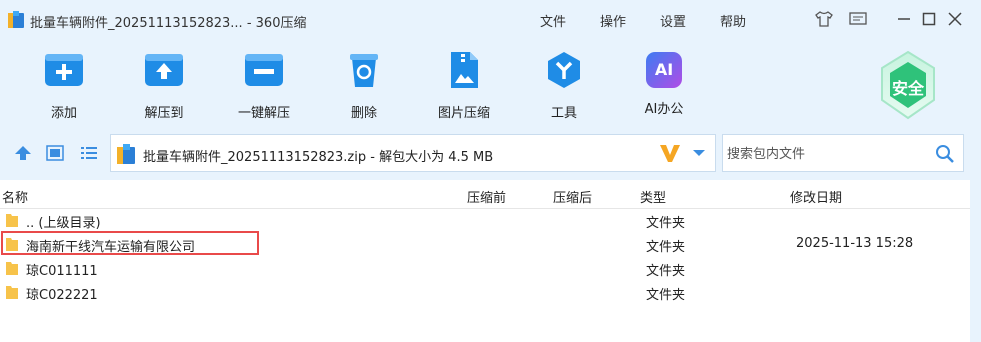 This screenshot has height=342, width=981. What do you see at coordinates (945, 154) in the screenshot?
I see `search-icon` at bounding box center [945, 154].